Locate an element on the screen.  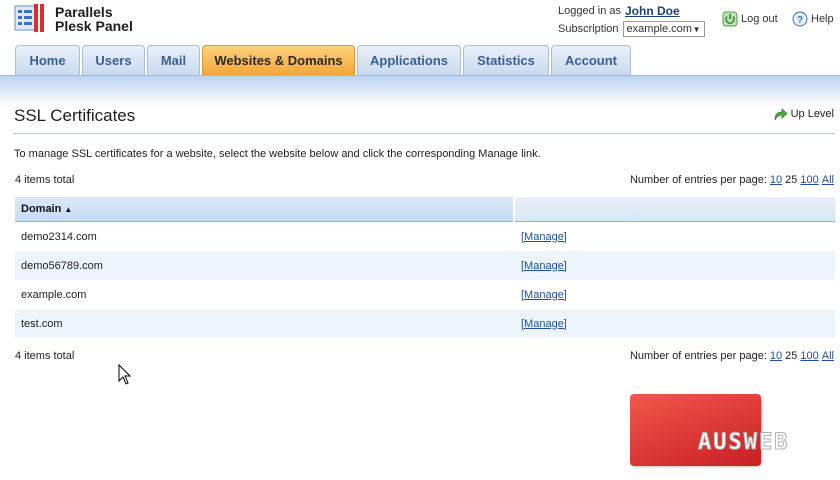
table-row: example.com [Manage] is located at coordinates (425, 294).